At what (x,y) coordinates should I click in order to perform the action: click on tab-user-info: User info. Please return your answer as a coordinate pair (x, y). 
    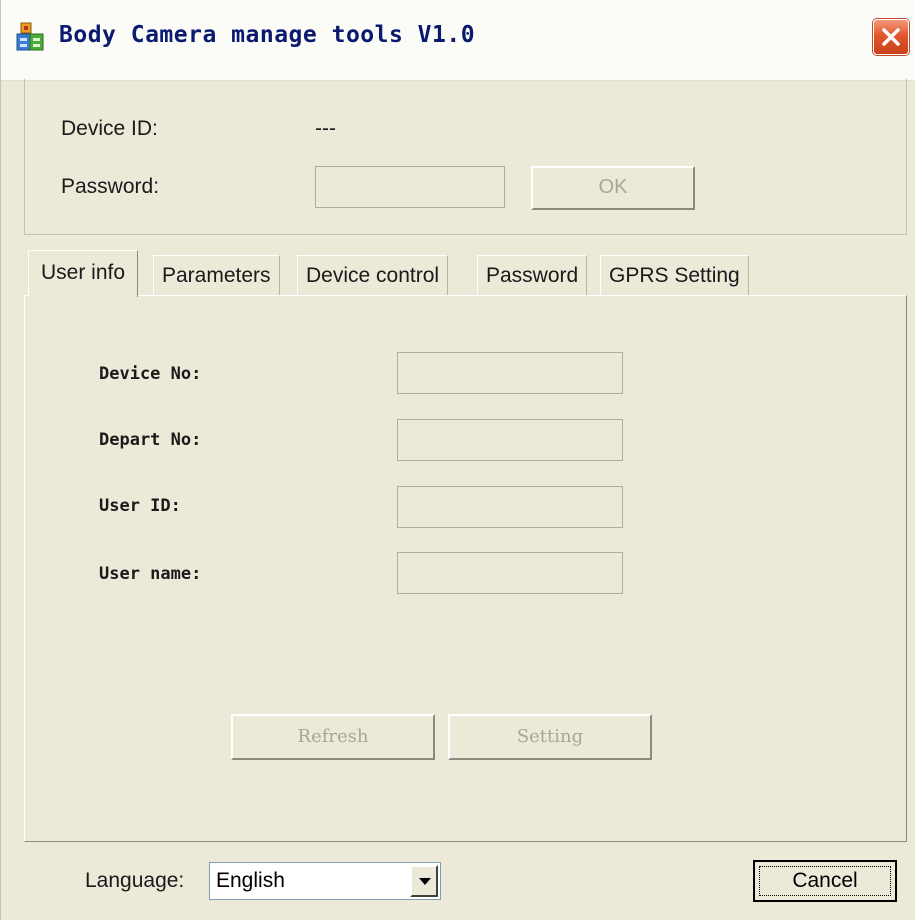
    Looking at the image, I should click on (83, 273).